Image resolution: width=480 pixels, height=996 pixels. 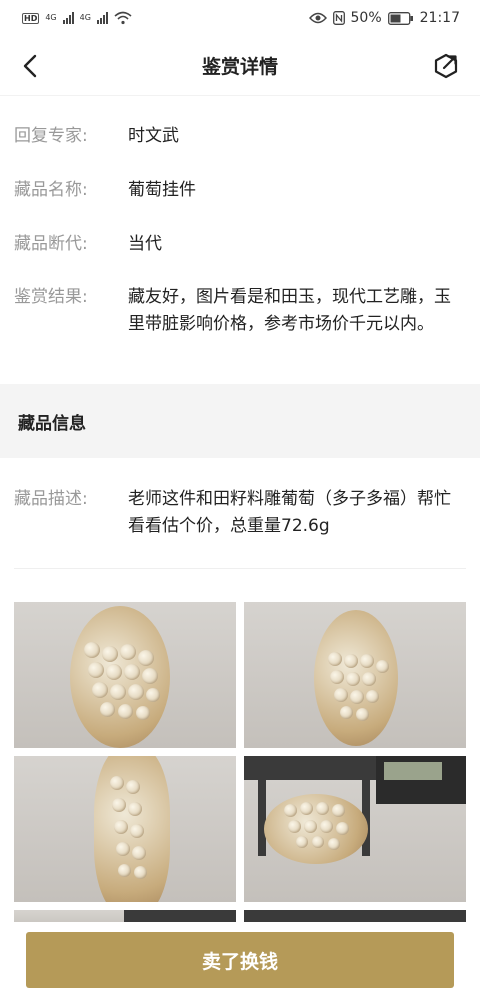 What do you see at coordinates (51, 244) in the screenshot?
I see `era-label: 藏品断代:` at bounding box center [51, 244].